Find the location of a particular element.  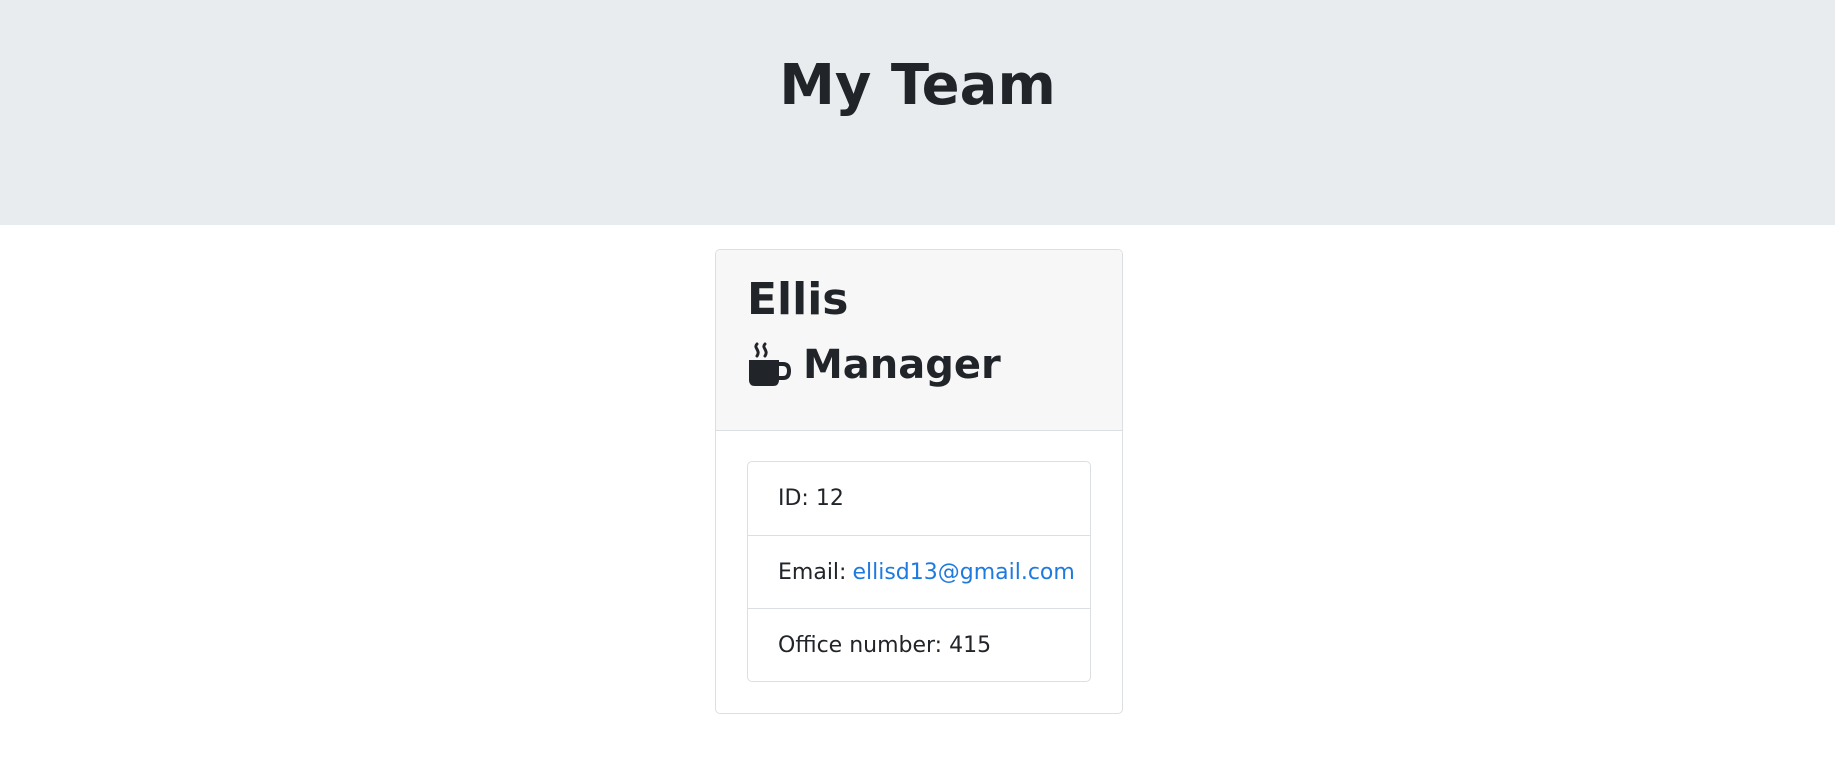

list-item-id: ID: 12 is located at coordinates (919, 498).